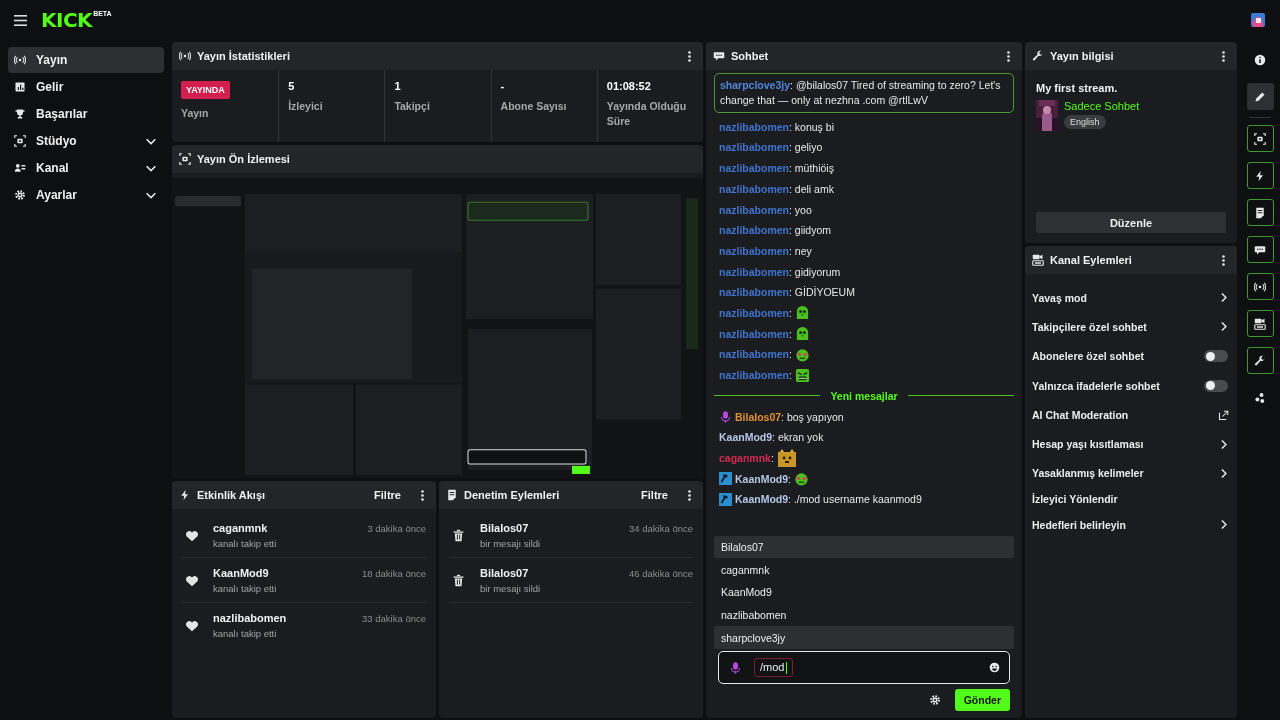 The width and height of the screenshot is (1280, 720). What do you see at coordinates (20, 195) in the screenshot?
I see `settings-icon` at bounding box center [20, 195].